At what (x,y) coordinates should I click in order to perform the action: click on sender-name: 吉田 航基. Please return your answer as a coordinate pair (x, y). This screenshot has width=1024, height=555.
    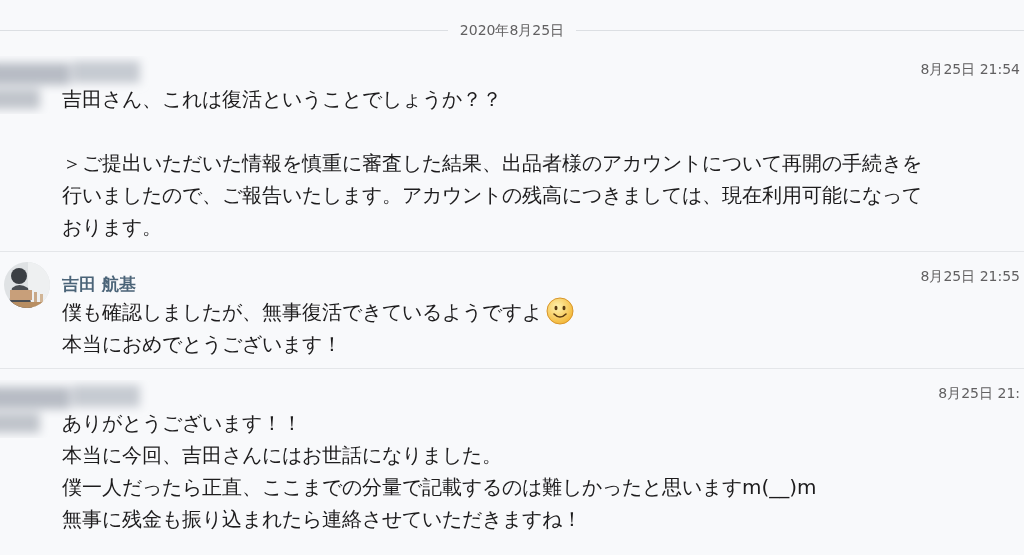
    Looking at the image, I should click on (99, 285).